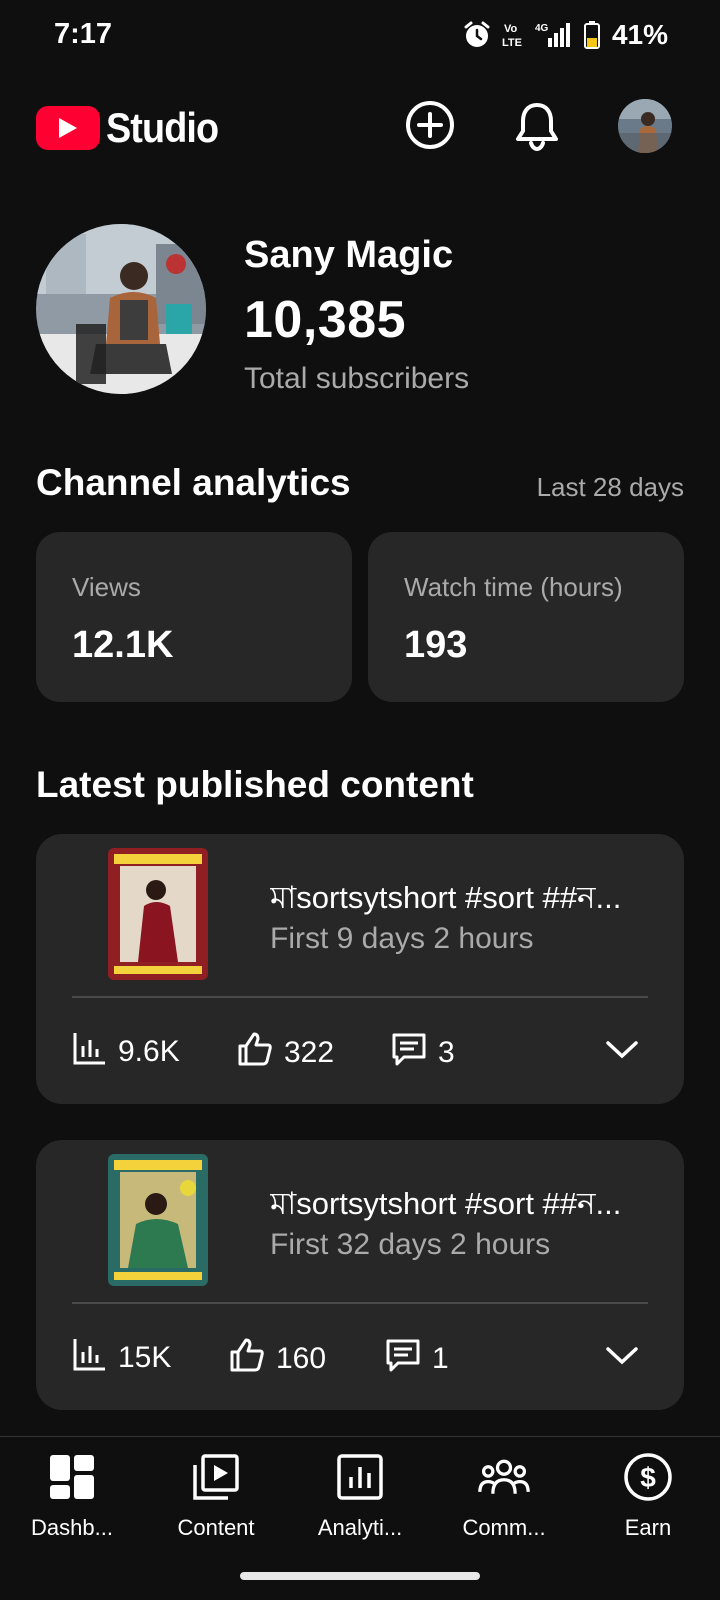 Image resolution: width=720 pixels, height=1600 pixels. What do you see at coordinates (513, 587) in the screenshot?
I see `metric-label: Watch time (hours)` at bounding box center [513, 587].